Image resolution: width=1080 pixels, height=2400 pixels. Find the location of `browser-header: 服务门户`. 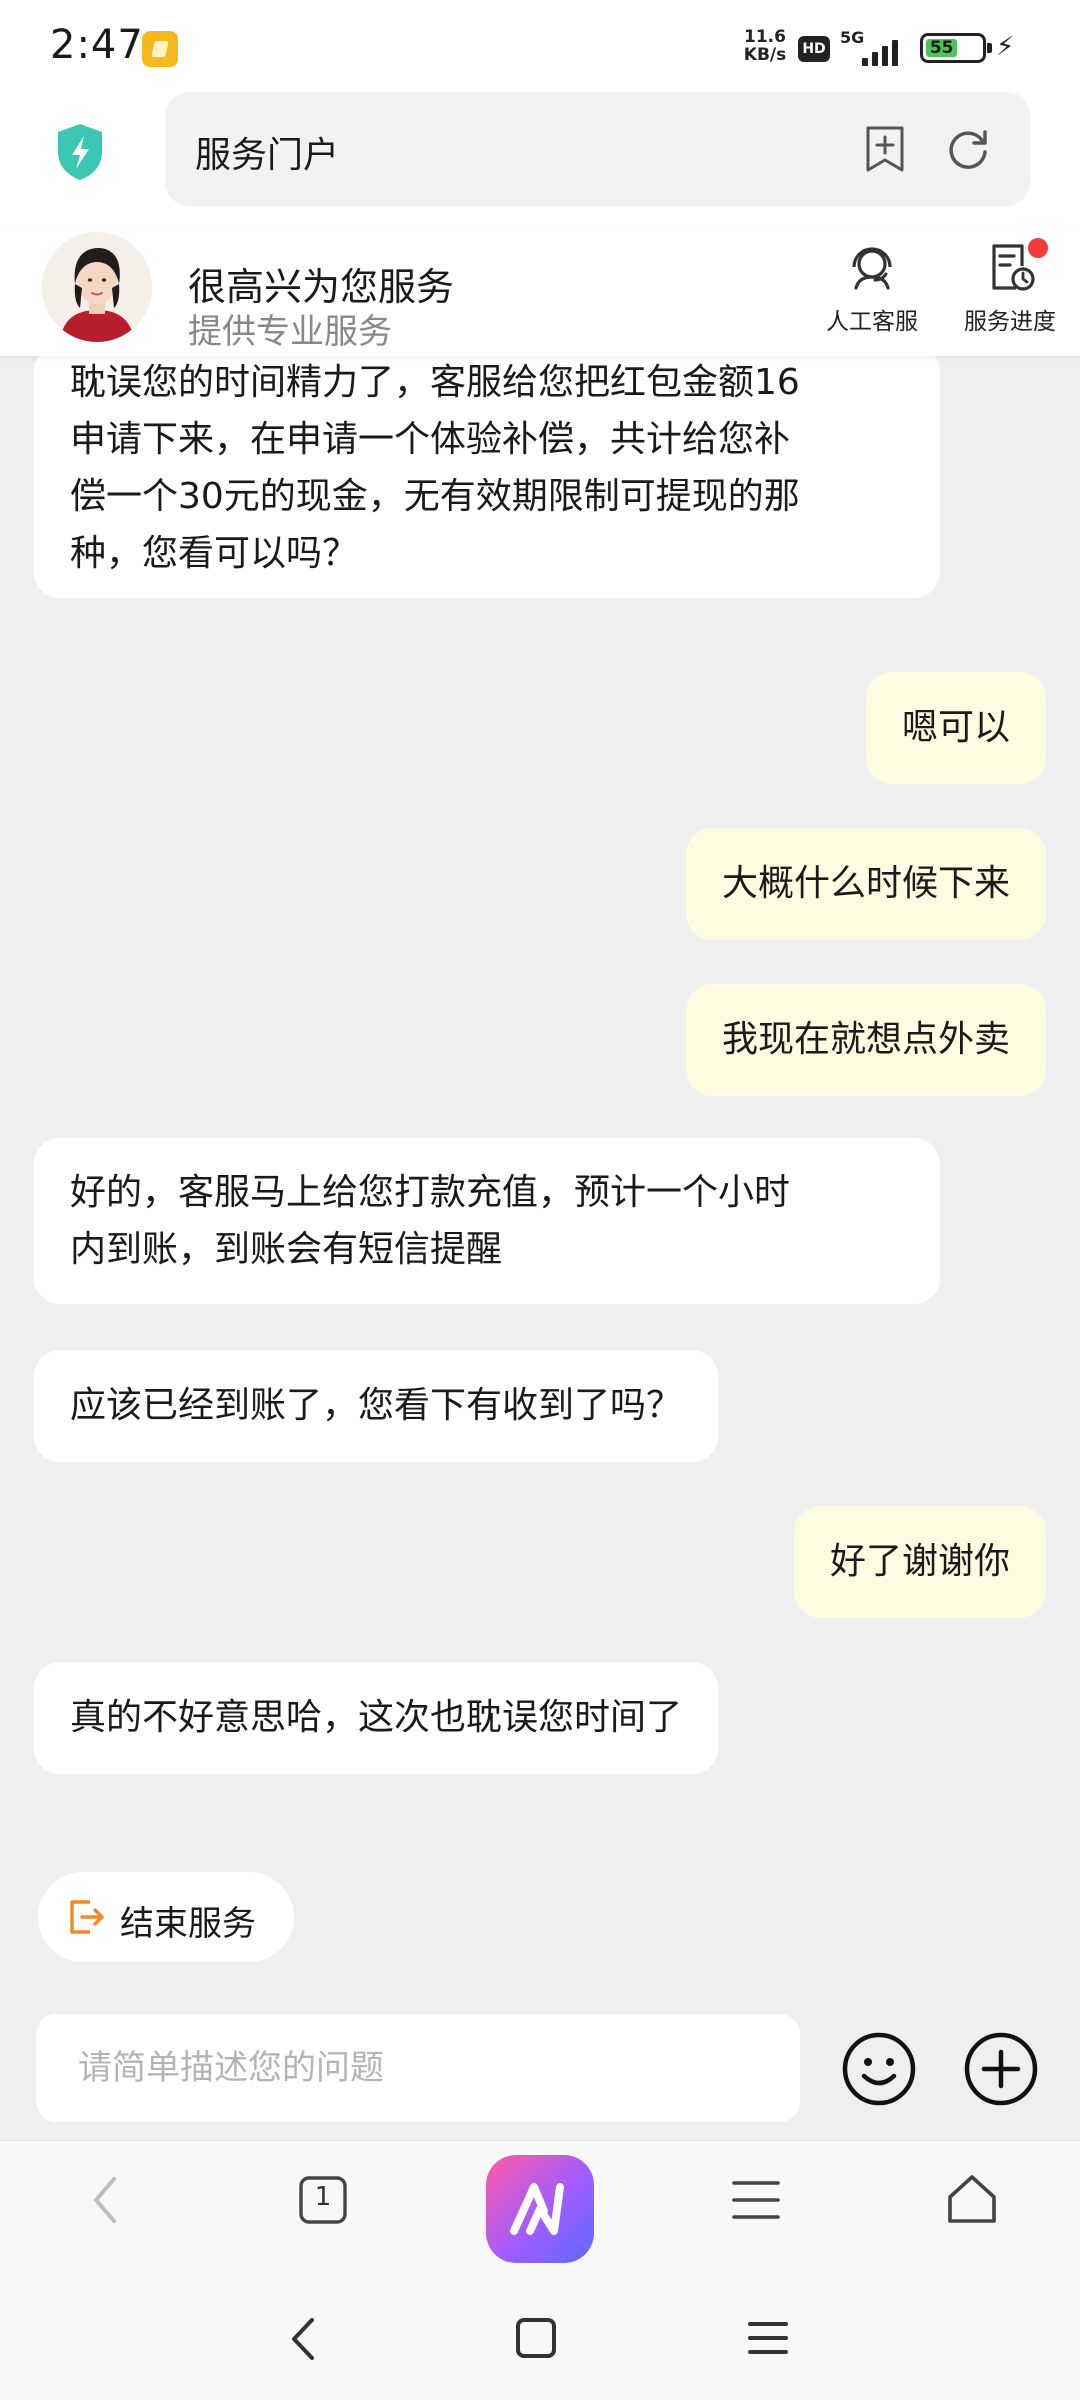

browser-header: 服务门户 is located at coordinates (540, 162).